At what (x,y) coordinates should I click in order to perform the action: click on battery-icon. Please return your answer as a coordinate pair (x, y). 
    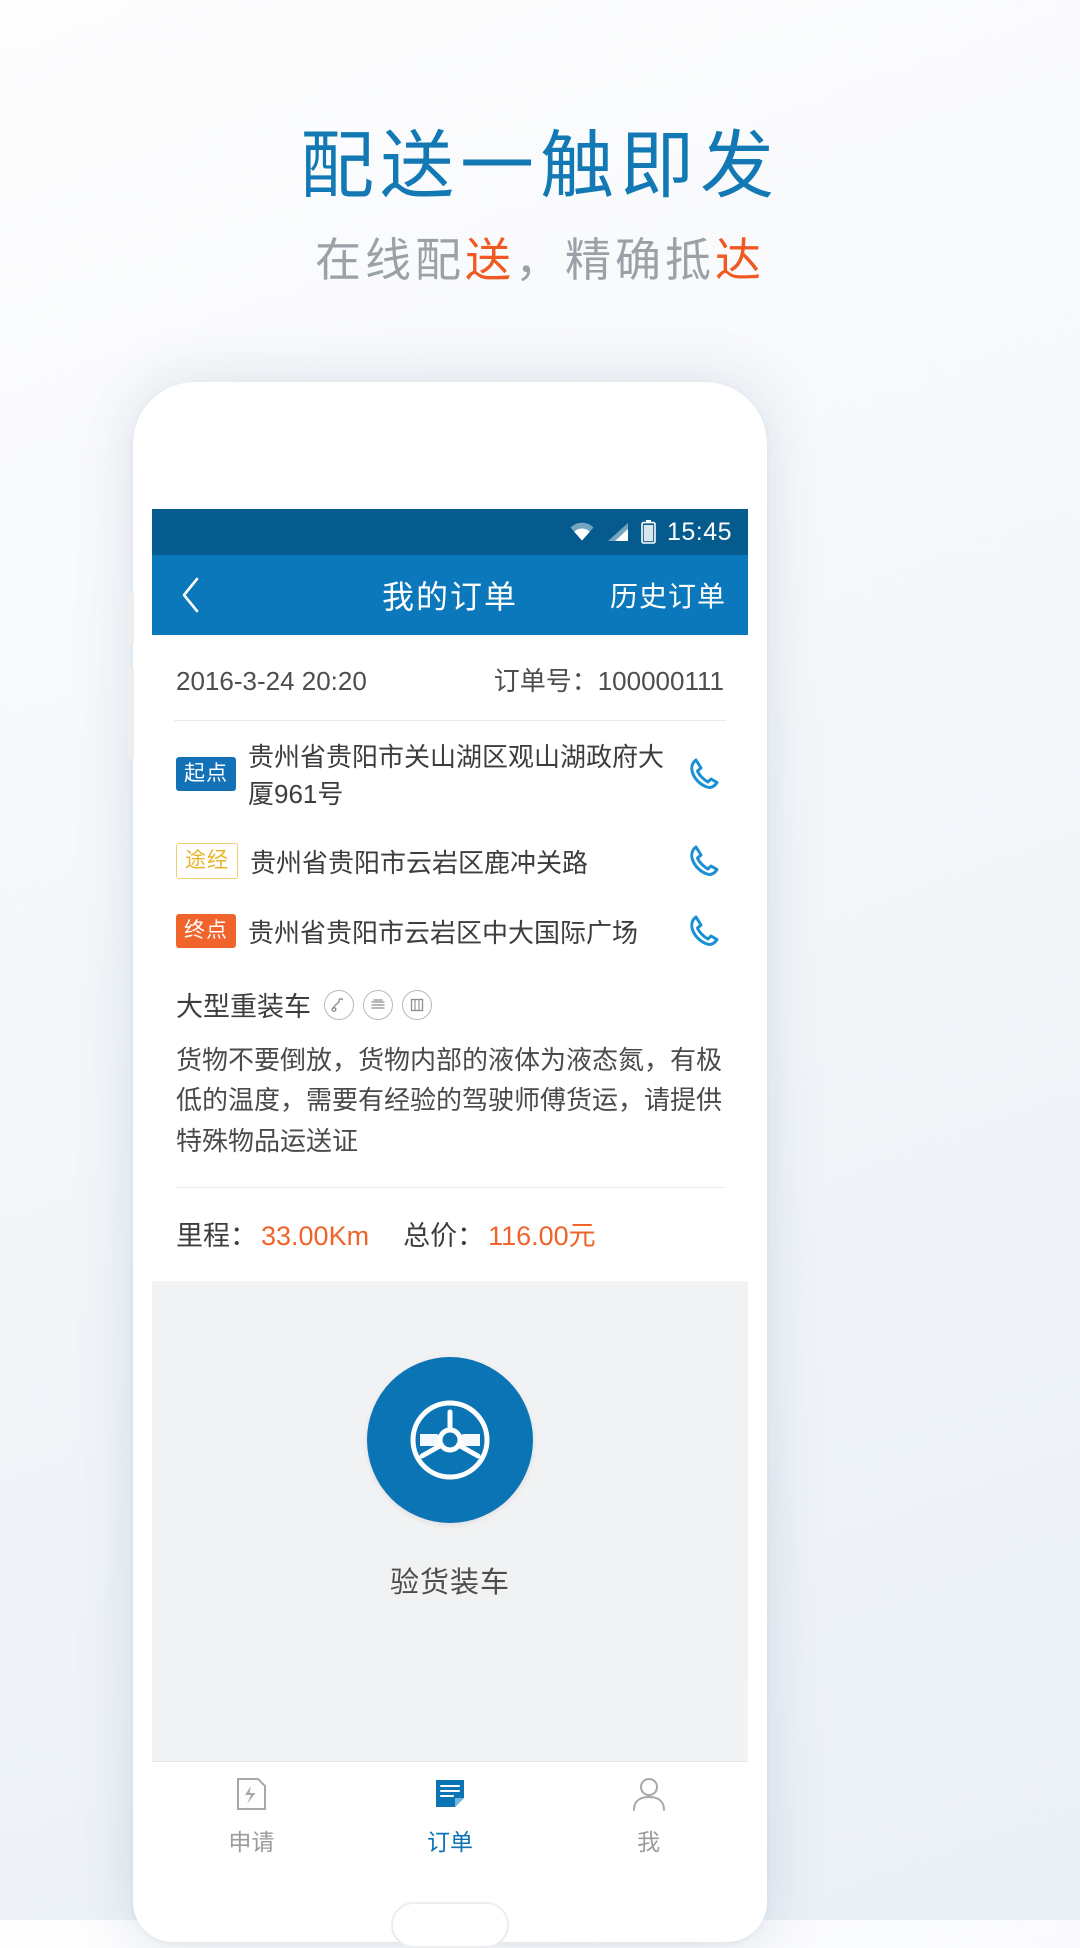
    Looking at the image, I should click on (648, 532).